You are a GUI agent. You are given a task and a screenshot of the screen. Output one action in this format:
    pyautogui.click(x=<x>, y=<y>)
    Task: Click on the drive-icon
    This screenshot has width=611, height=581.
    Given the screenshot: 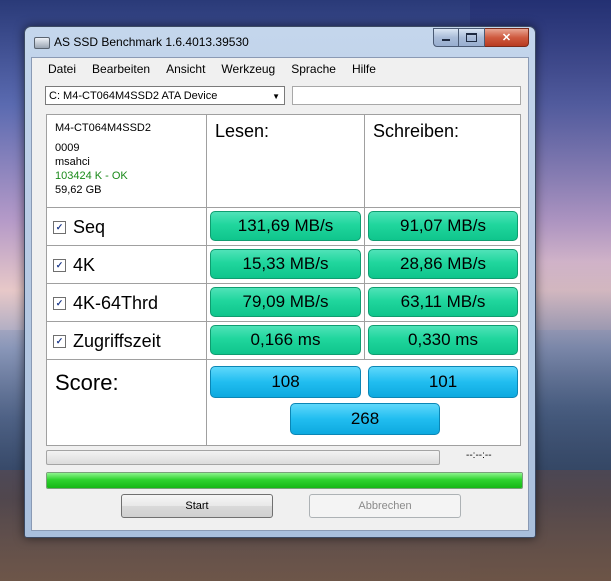 What is the action you would take?
    pyautogui.click(x=42, y=43)
    